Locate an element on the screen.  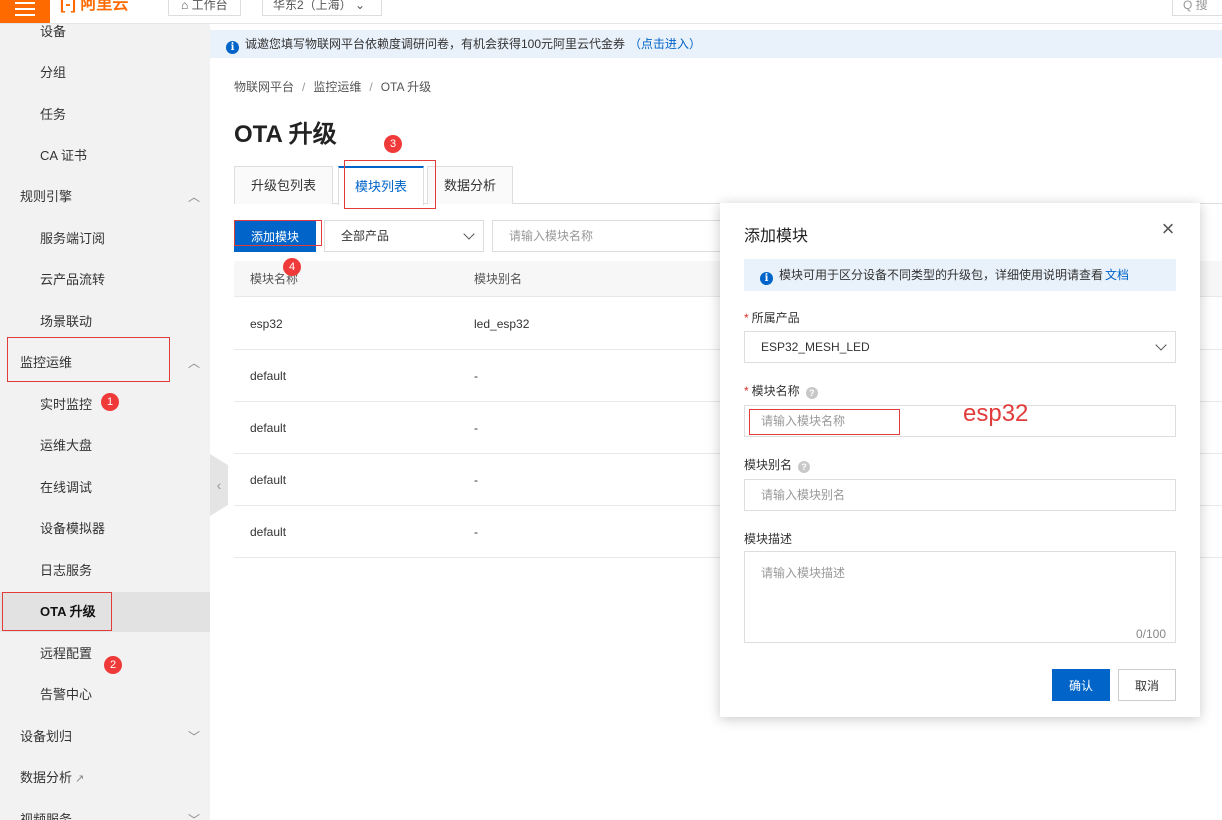
sidebar-item-device-simulator: 设备模拟器 is located at coordinates (105, 529).